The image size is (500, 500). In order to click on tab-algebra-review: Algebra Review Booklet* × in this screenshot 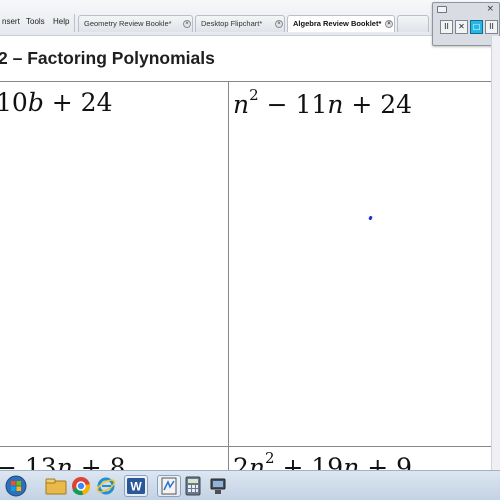, I will do `click(341, 23)`.